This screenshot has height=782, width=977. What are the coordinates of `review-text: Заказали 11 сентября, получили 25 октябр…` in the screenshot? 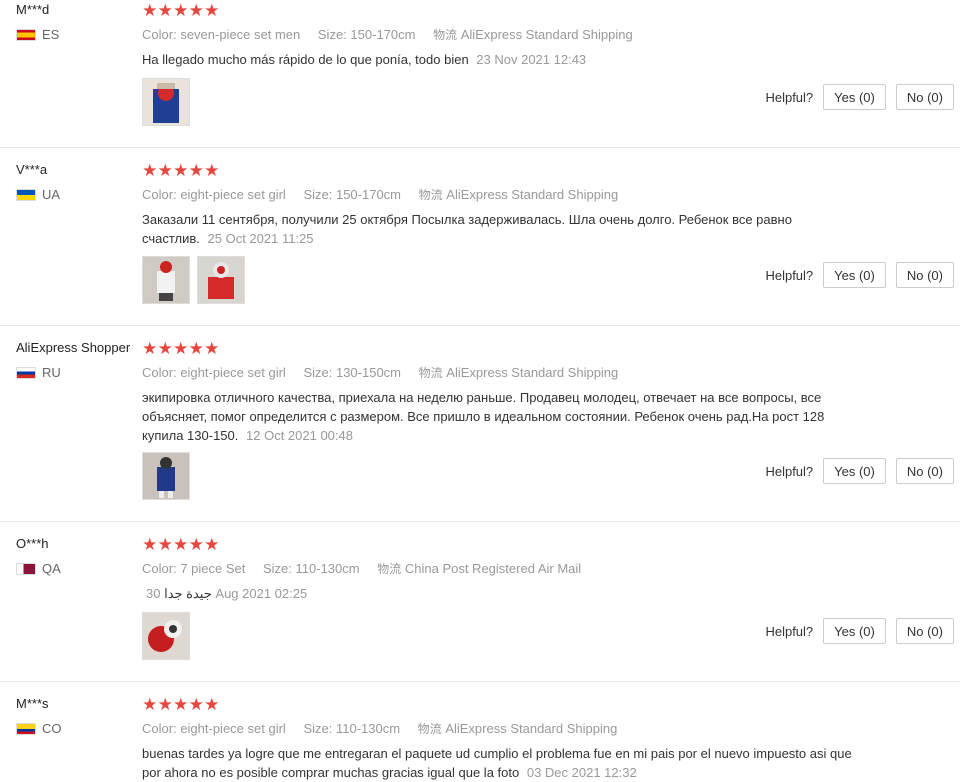 It's located at (492, 229).